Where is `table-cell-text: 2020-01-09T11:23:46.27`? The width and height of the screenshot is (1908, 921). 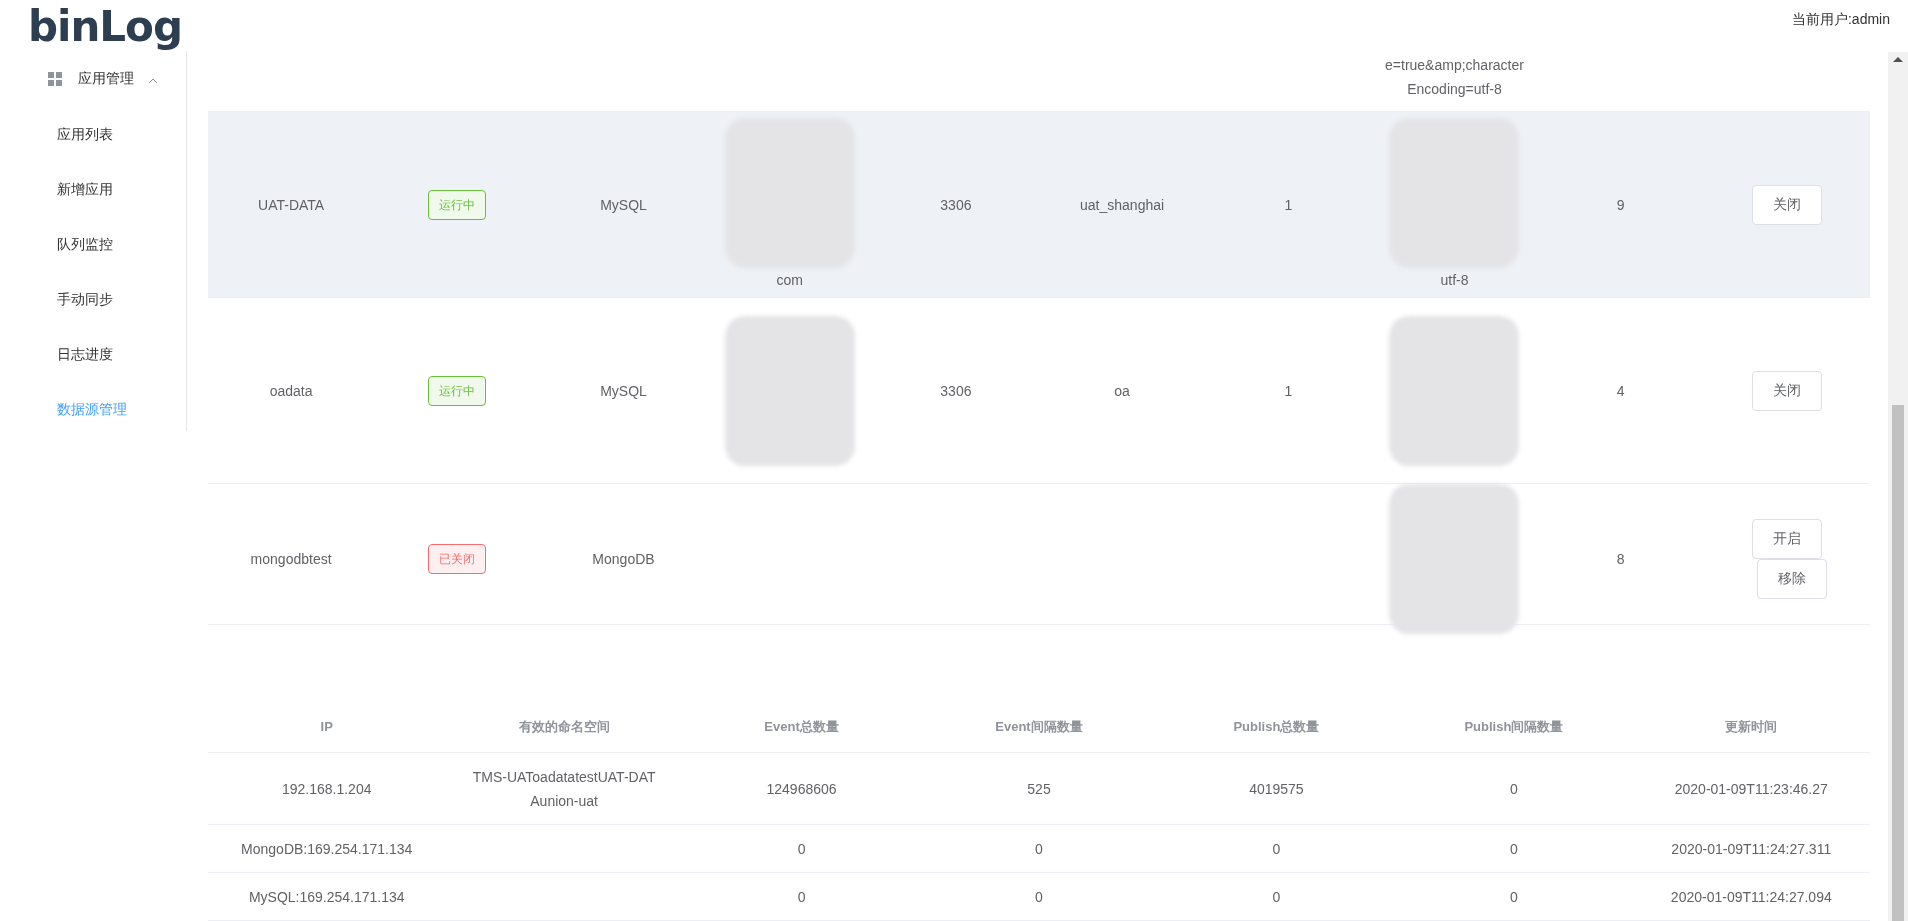 table-cell-text: 2020-01-09T11:23:46.27 is located at coordinates (1751, 789).